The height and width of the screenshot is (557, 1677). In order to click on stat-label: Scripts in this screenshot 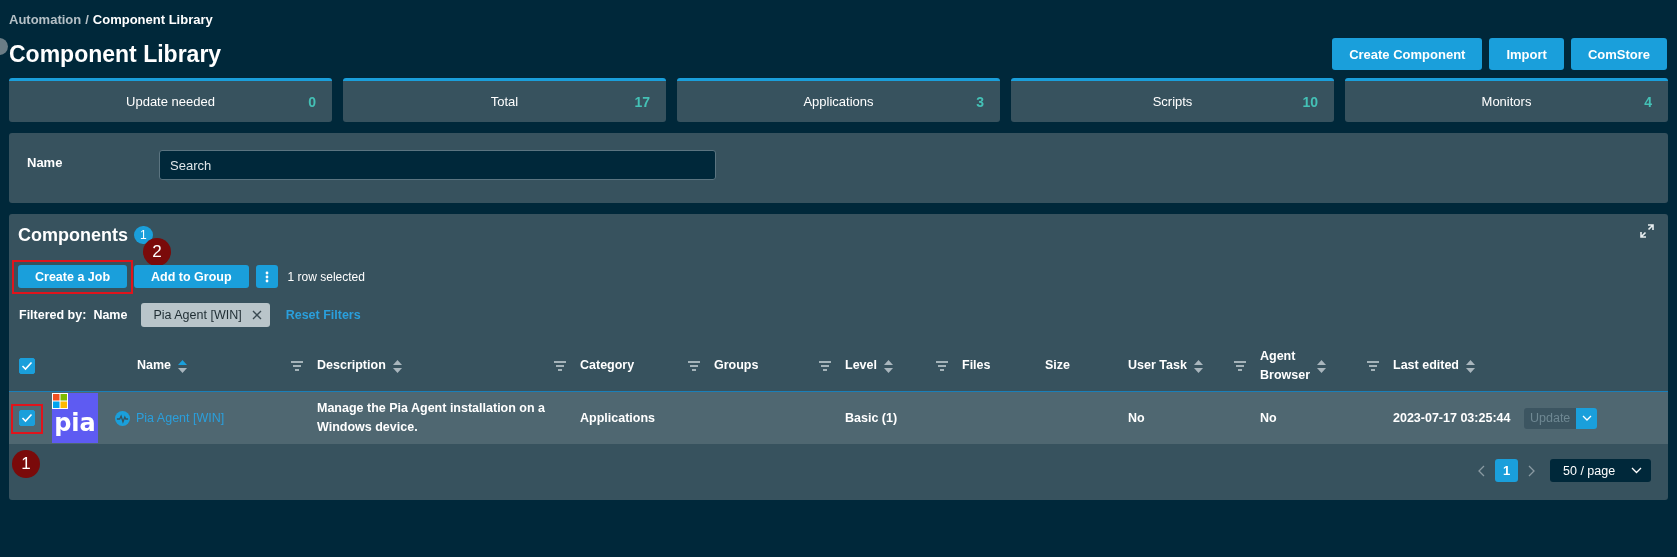, I will do `click(1172, 101)`.